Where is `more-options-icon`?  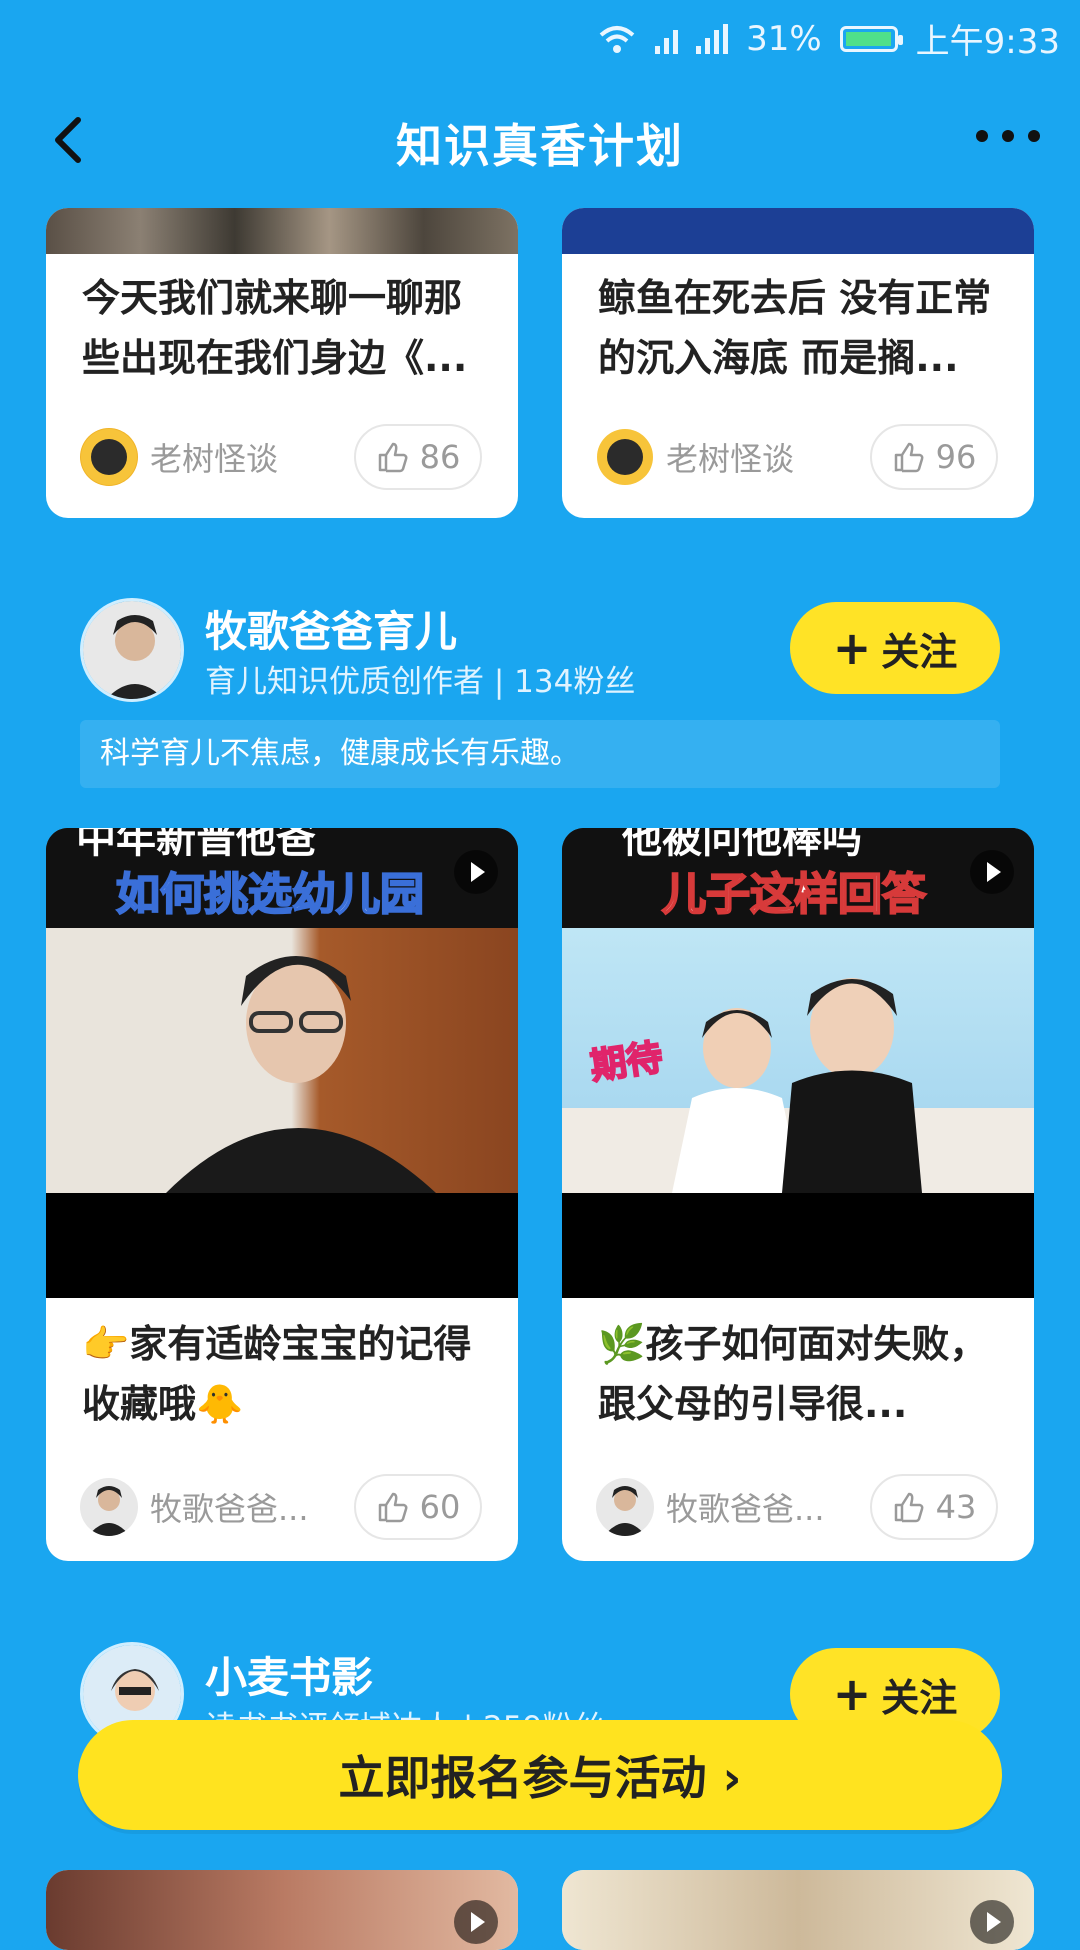
more-options-icon is located at coordinates (1008, 136).